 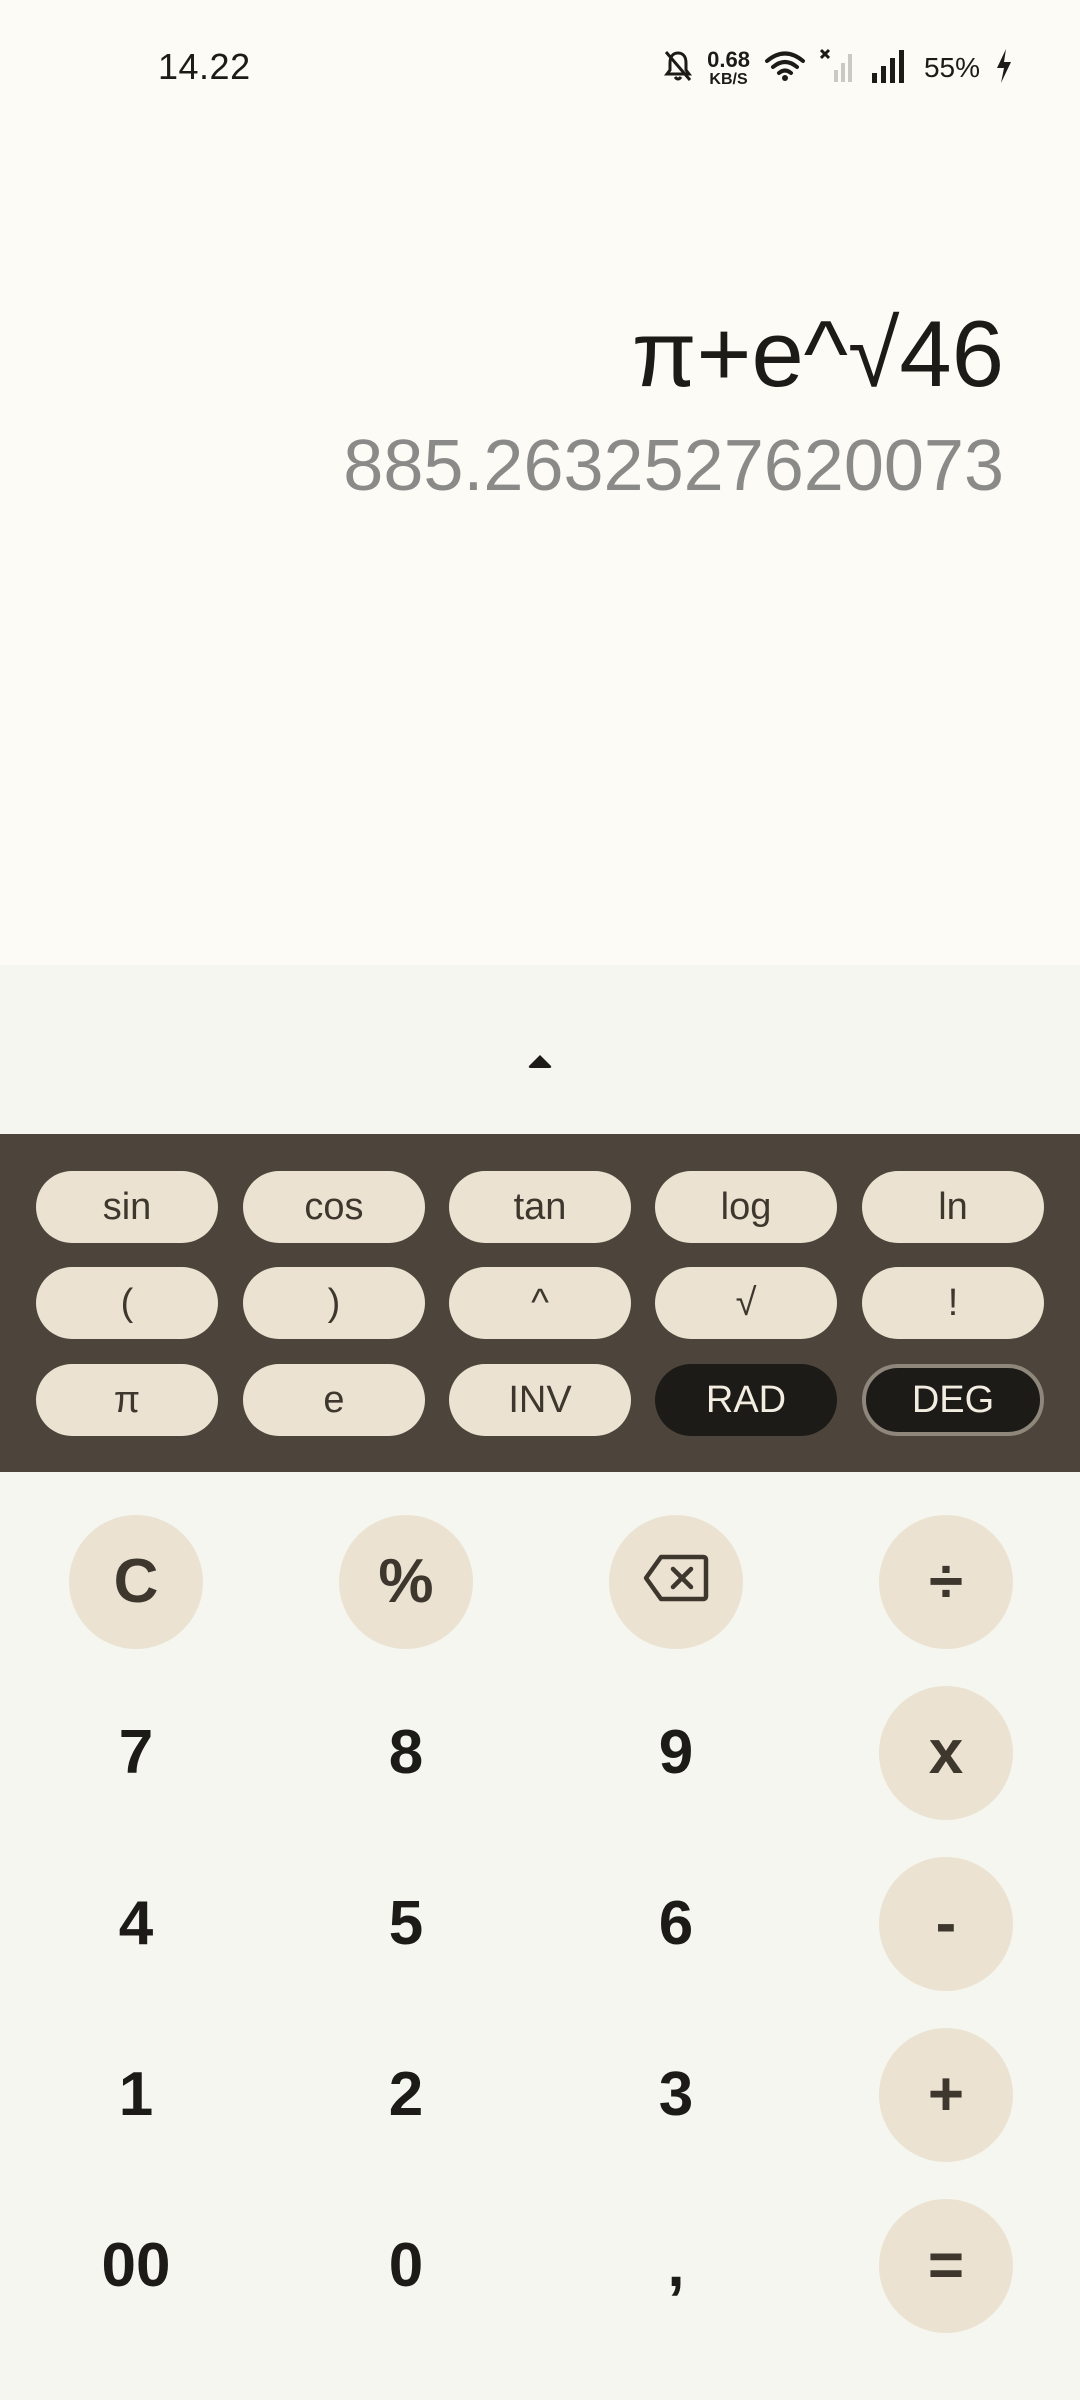 I want to click on decimal-label: ,, so click(x=676, y=2265).